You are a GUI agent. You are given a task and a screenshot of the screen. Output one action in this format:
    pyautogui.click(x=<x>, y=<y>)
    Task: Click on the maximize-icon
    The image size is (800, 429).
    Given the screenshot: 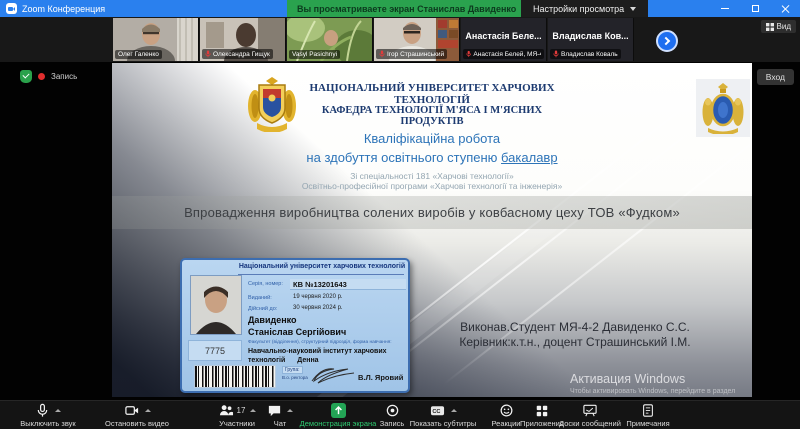 What is the action you would take?
    pyautogui.click(x=755, y=8)
    